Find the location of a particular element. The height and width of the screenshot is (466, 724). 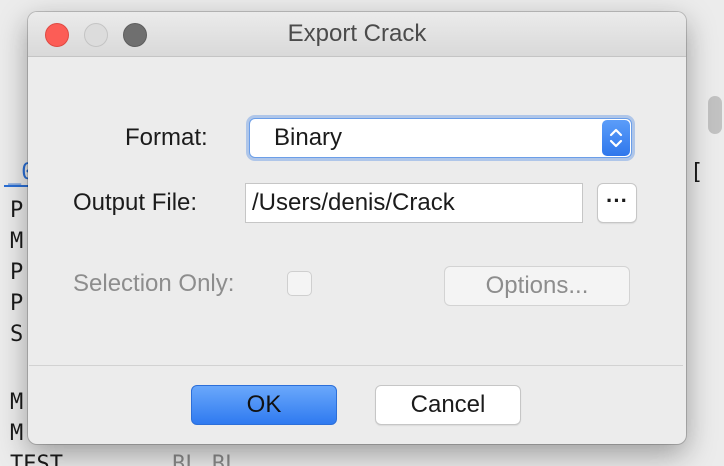

background-line: TEST is located at coordinates (36, 459).